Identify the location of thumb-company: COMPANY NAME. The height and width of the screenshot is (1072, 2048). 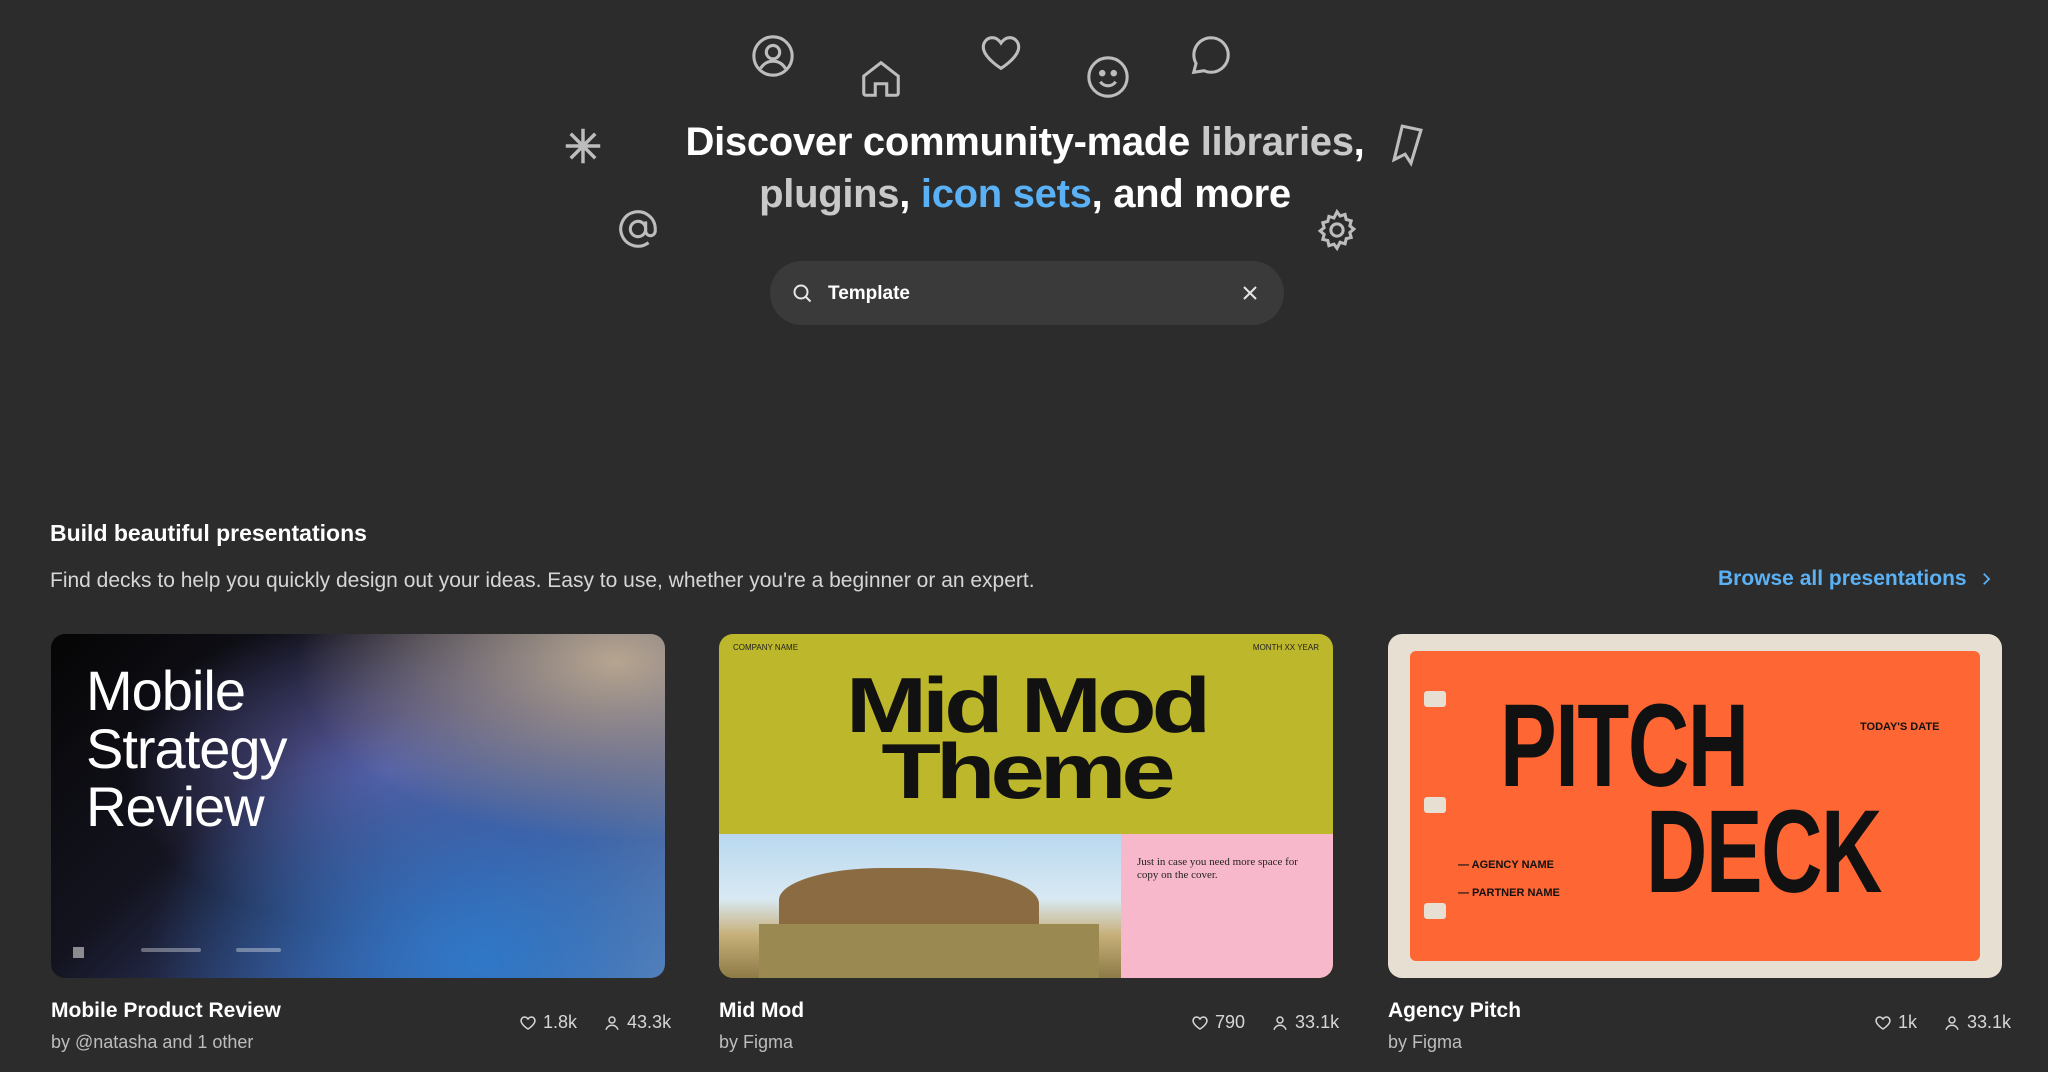
(766, 647).